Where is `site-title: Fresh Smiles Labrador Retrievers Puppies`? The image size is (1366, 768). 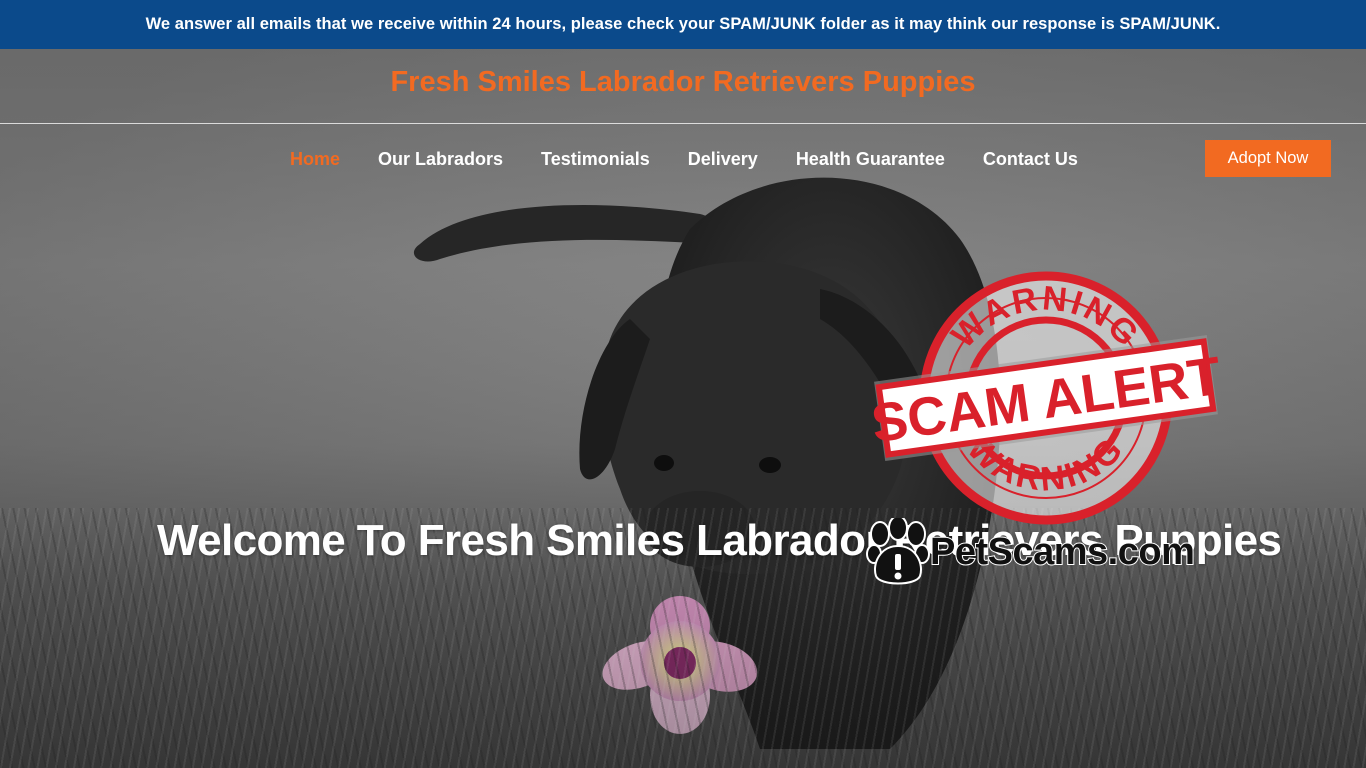 site-title: Fresh Smiles Labrador Retrievers Puppies is located at coordinates (683, 82).